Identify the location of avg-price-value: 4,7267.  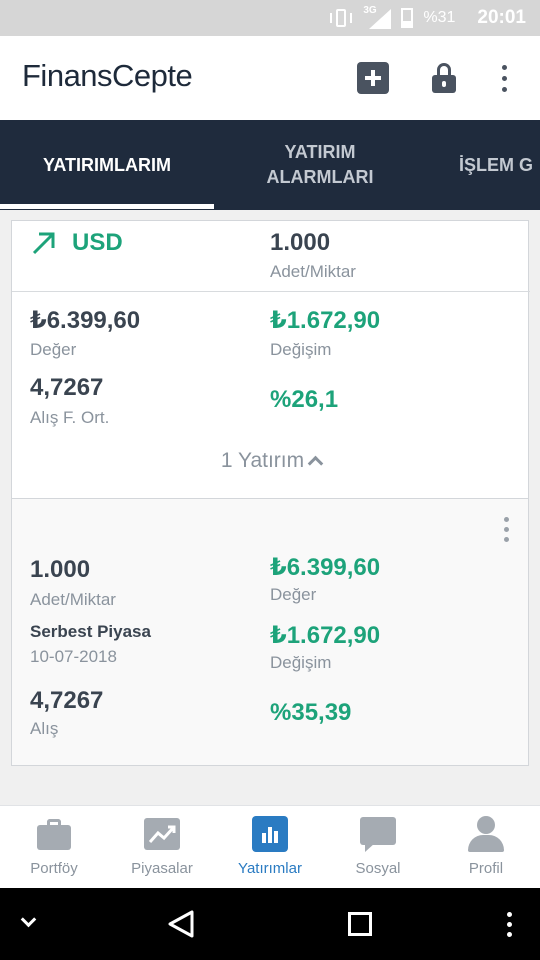
(67, 387).